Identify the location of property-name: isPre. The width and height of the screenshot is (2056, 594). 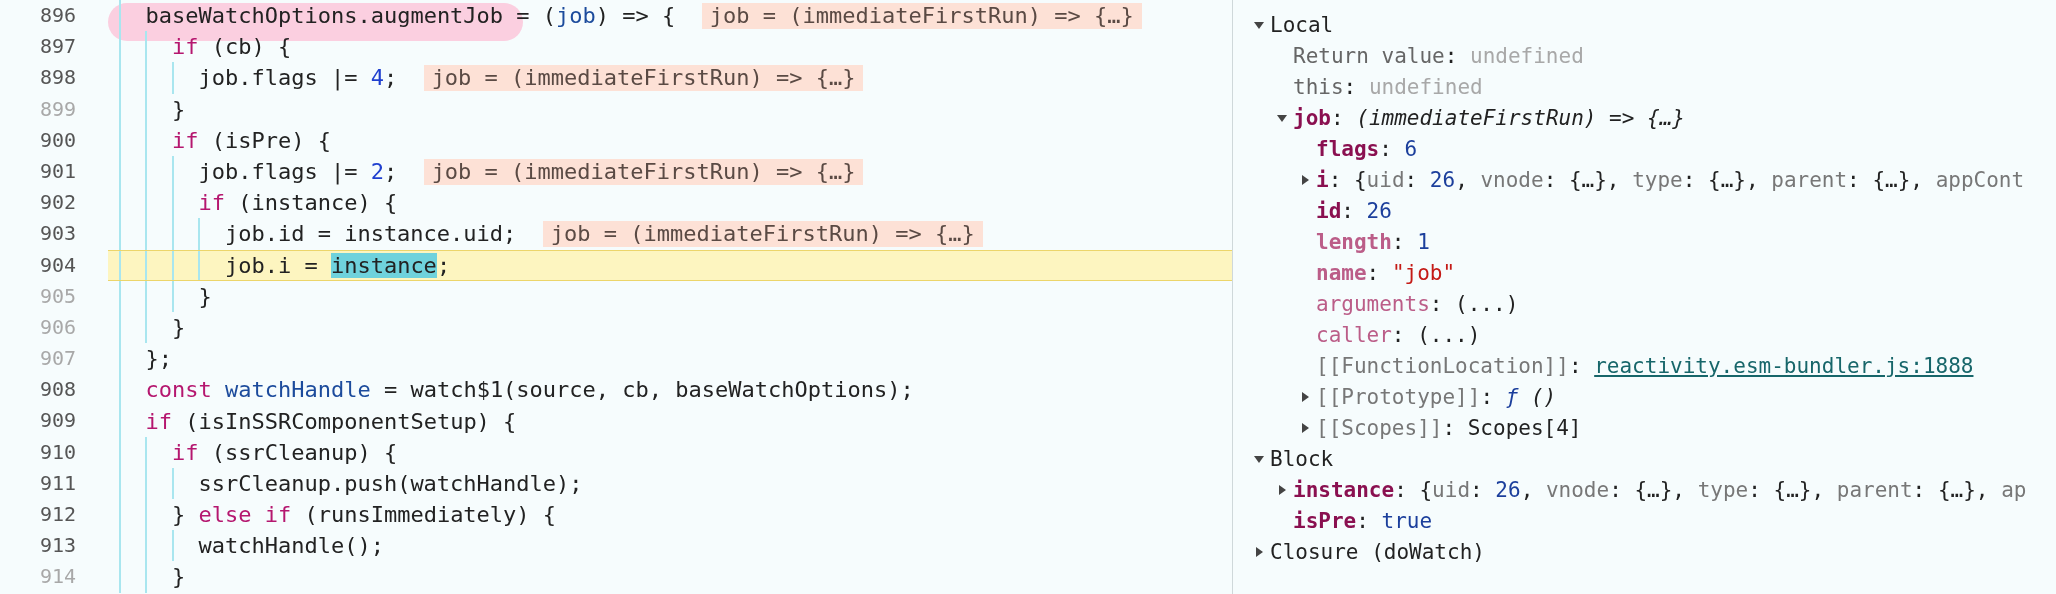
(1325, 520).